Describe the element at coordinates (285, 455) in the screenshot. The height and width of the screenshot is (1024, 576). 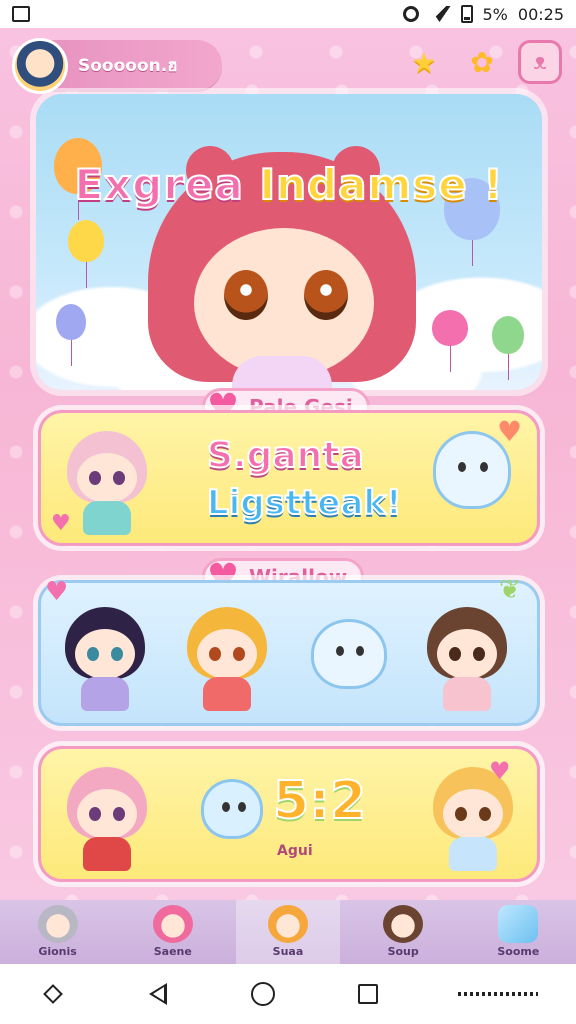
I see `event-title-line1: S.ganta` at that location.